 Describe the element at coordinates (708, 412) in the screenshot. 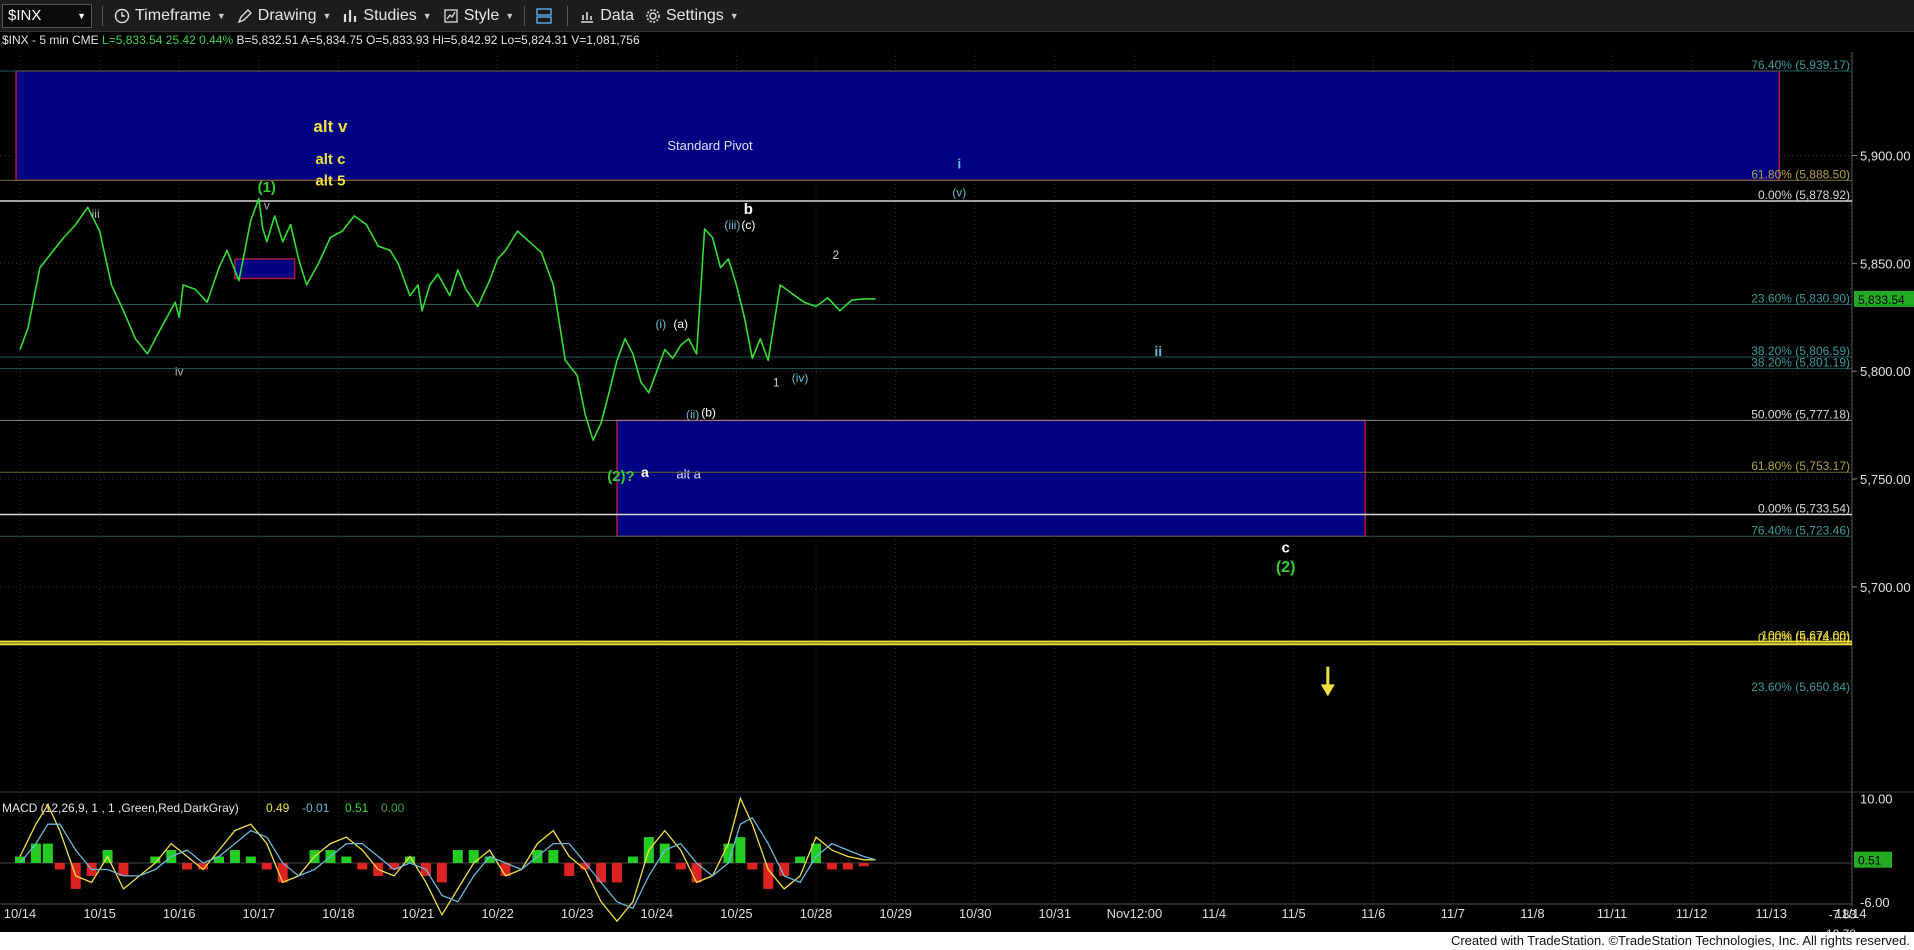

I see `wave-label: (b)` at that location.